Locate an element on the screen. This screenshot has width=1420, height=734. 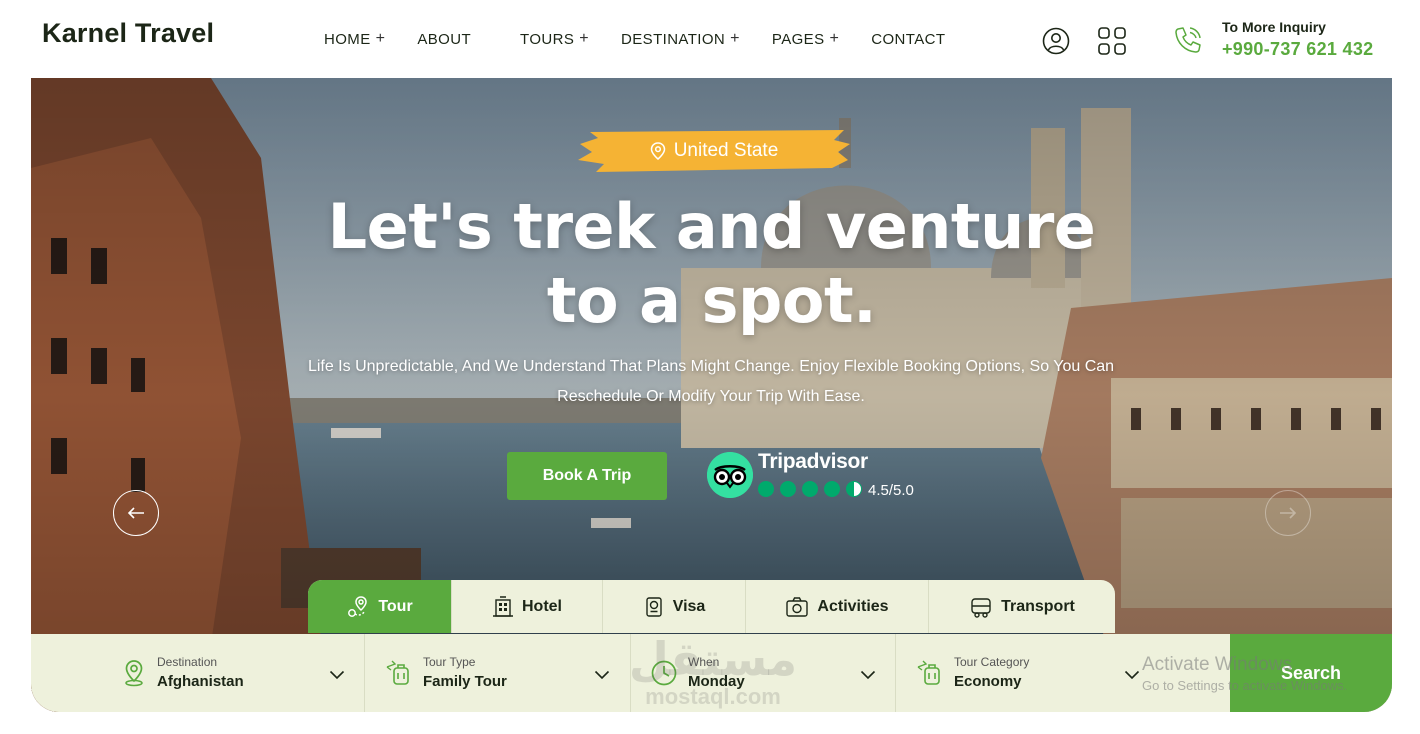
inquiry-phone: +990-737 621 432 is located at coordinates (1297, 49).